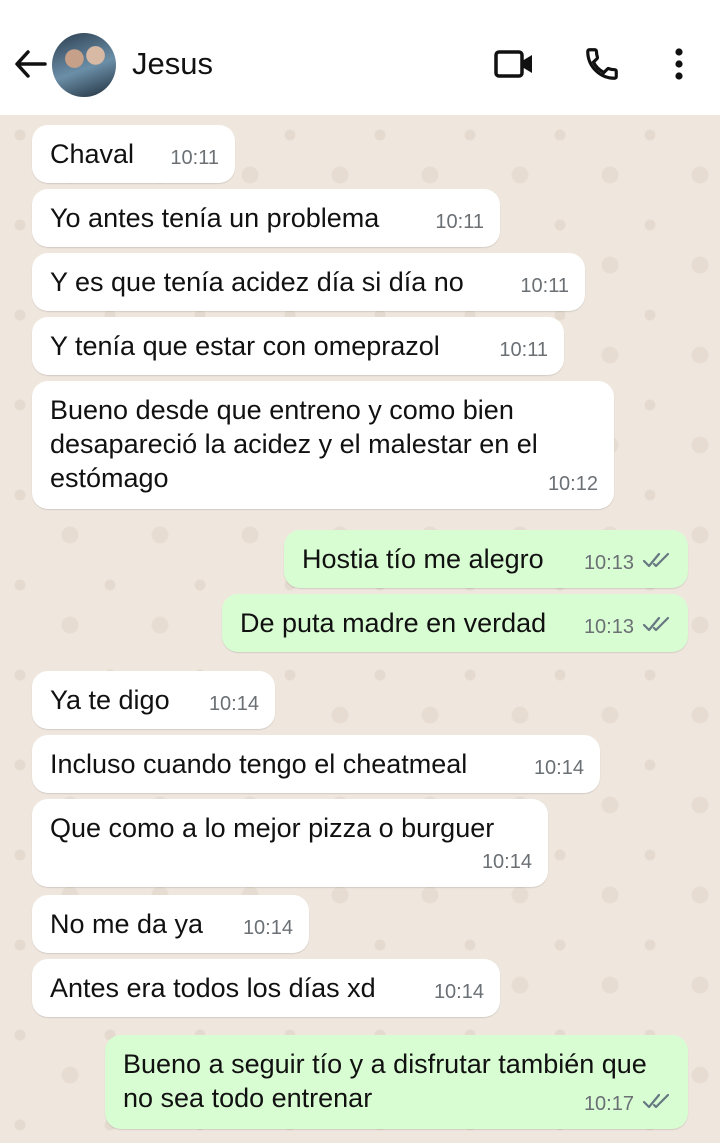 Image resolution: width=720 pixels, height=1143 pixels. Describe the element at coordinates (608, 1104) in the screenshot. I see `message-time: 10:17` at that location.